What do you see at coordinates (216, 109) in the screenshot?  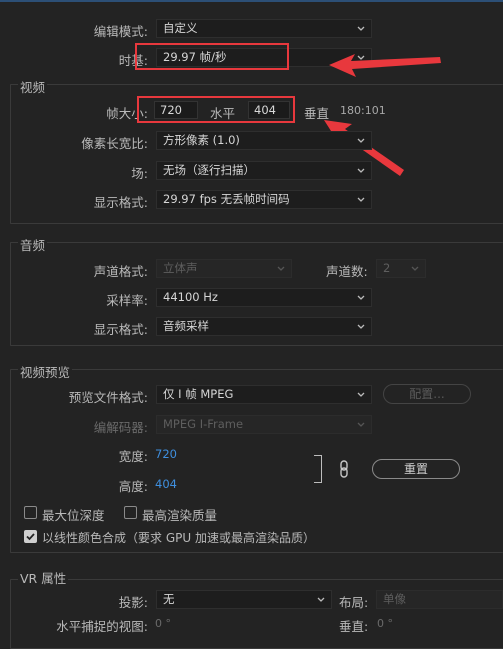 I see `frame-size-highlight-box` at bounding box center [216, 109].